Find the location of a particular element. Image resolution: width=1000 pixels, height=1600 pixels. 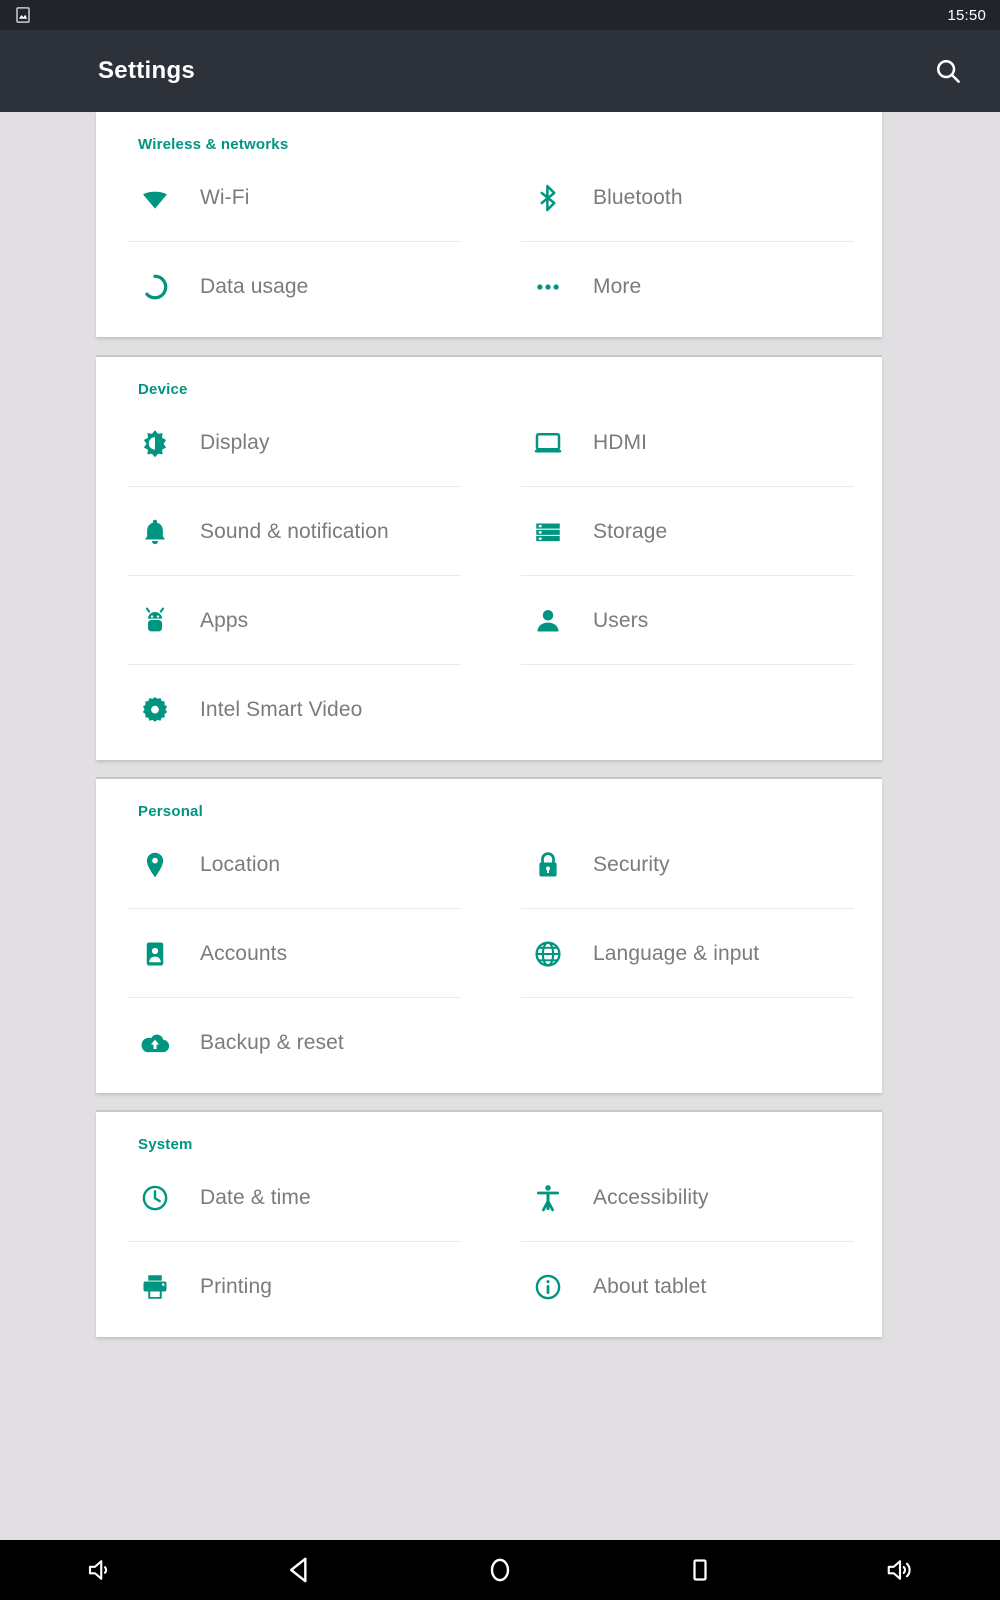

recents-square-icon is located at coordinates (700, 1570).